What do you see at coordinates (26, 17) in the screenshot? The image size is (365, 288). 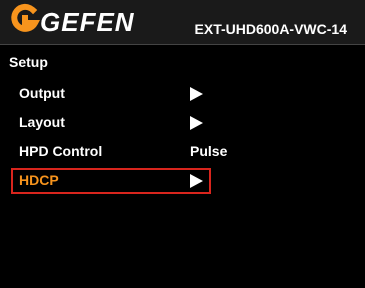 I see `gefen-logo-icon` at bounding box center [26, 17].